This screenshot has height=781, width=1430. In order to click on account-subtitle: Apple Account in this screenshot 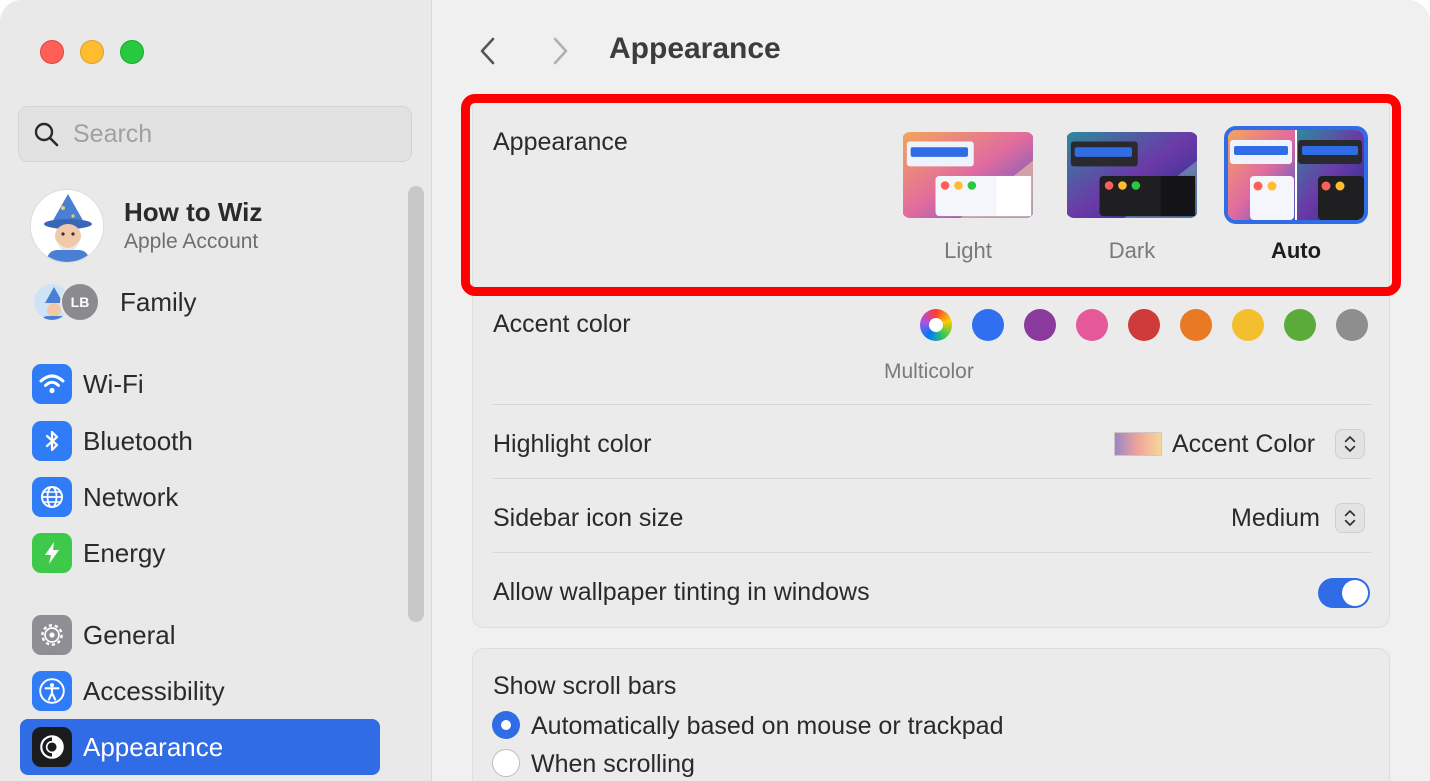, I will do `click(191, 241)`.